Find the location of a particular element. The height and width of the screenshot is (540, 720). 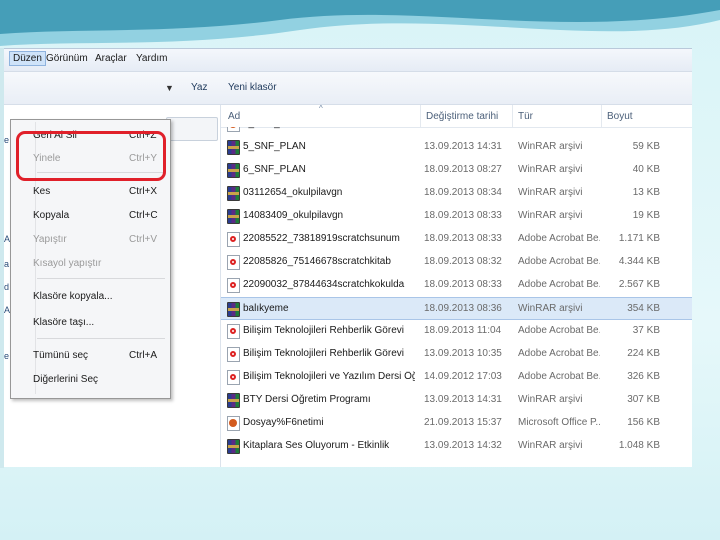

column-date: Değiştirme tarihi is located at coordinates (462, 116).